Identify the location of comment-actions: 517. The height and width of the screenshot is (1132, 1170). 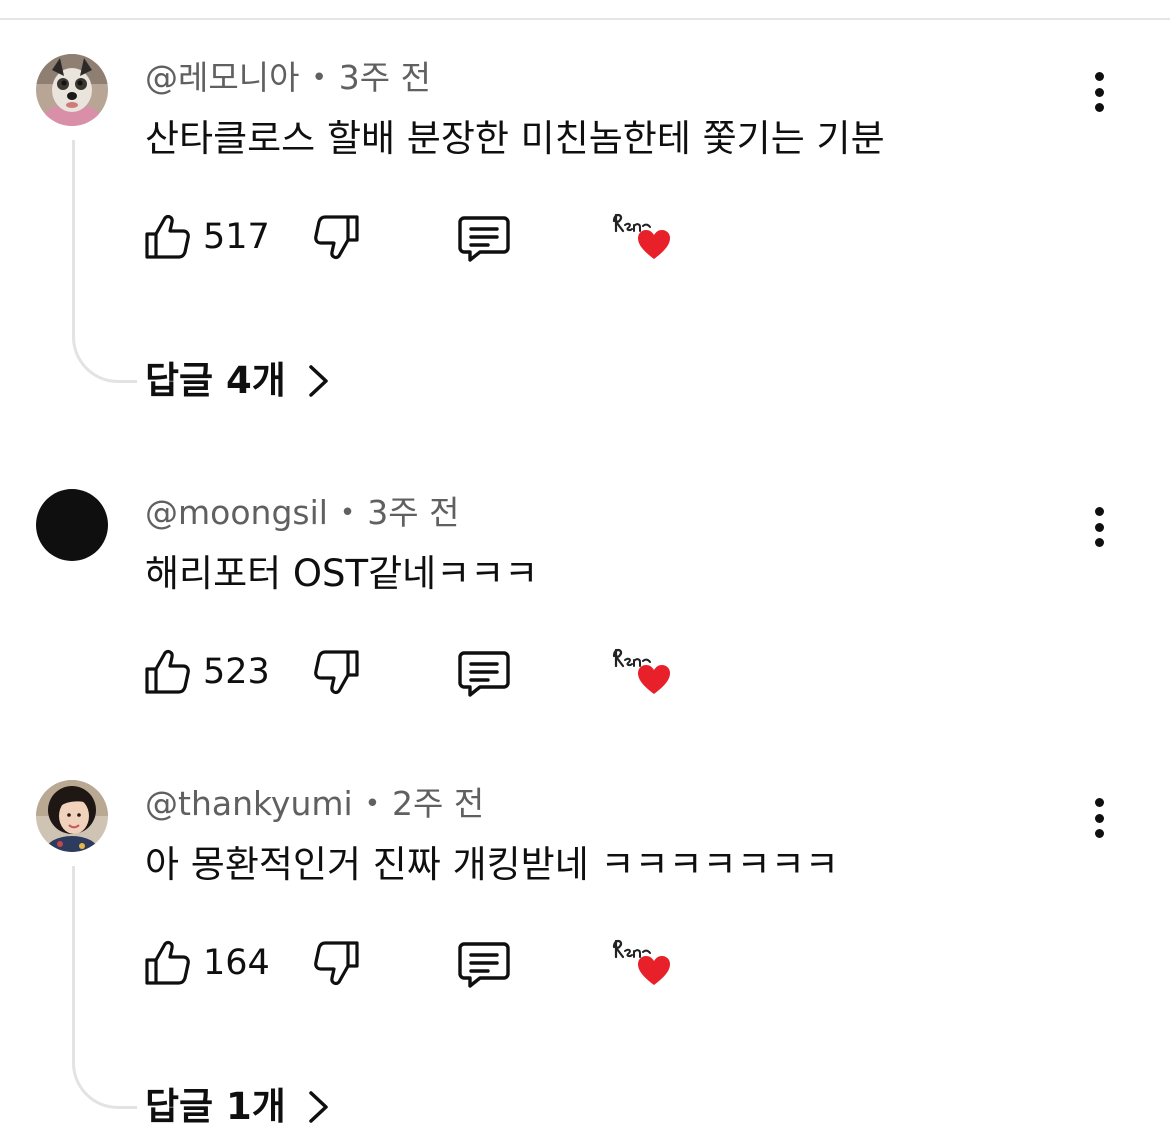
(423, 237).